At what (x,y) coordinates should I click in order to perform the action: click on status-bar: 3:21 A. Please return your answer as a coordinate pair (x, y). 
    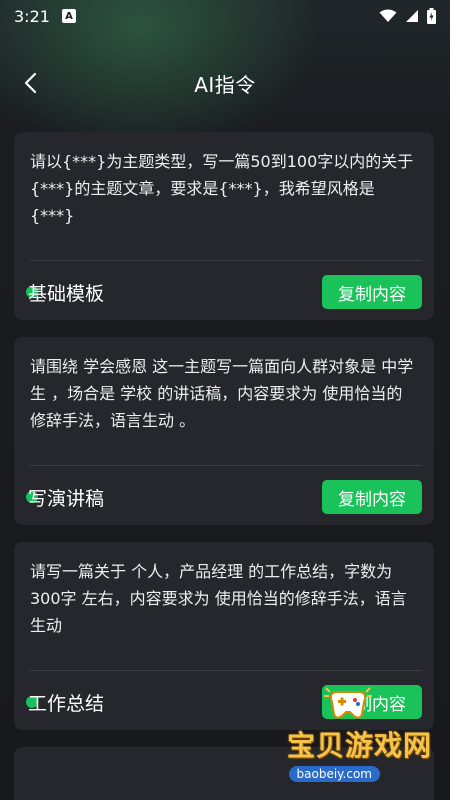
    Looking at the image, I should click on (225, 16).